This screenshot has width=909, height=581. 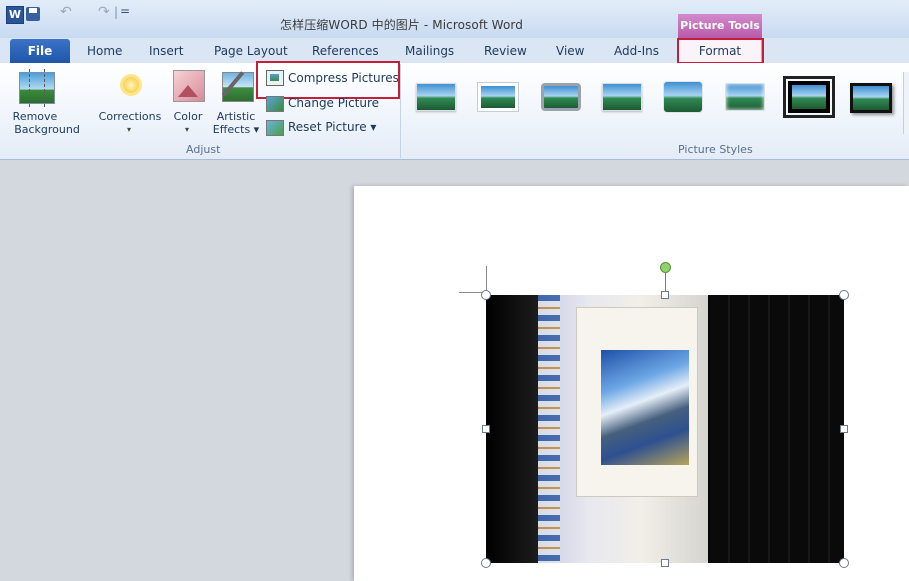 I want to click on photo-dark-edge, so click(x=512, y=429).